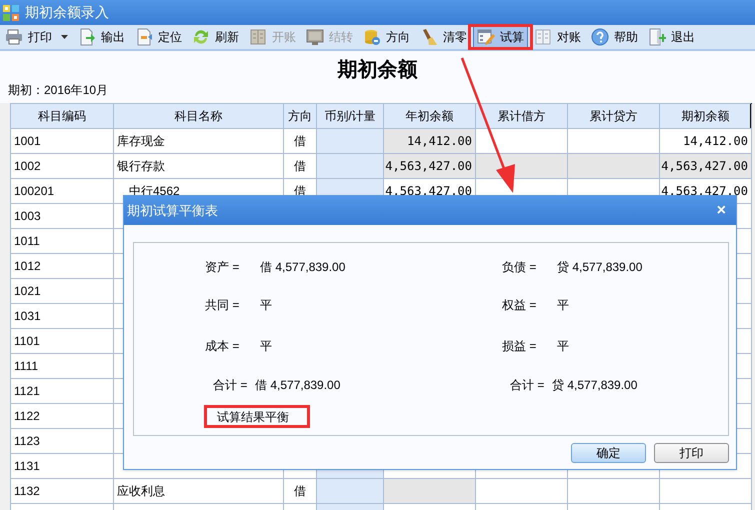  What do you see at coordinates (36, 37) in the screenshot?
I see `toolbar-button: 打印` at bounding box center [36, 37].